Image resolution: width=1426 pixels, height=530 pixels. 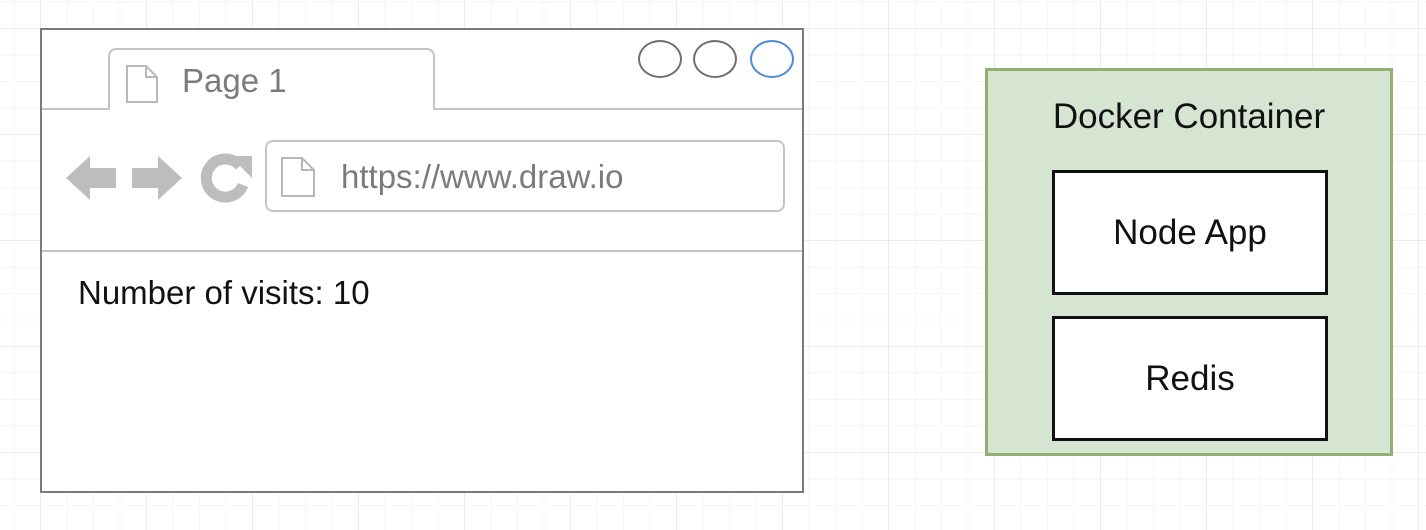 What do you see at coordinates (715, 59) in the screenshot?
I see `maximize-button` at bounding box center [715, 59].